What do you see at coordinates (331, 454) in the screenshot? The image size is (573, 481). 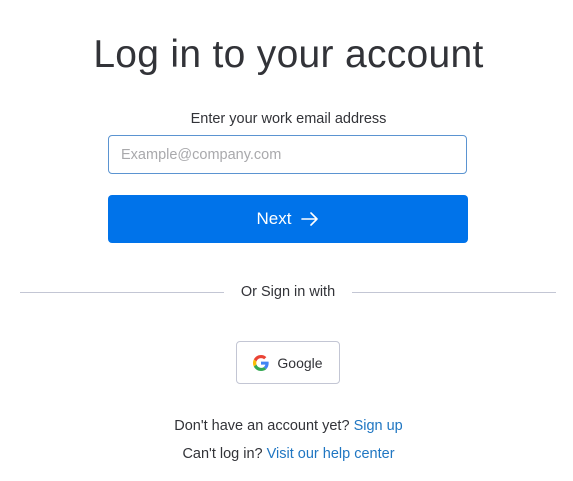 I see `help-center-link: Visit our help center` at bounding box center [331, 454].